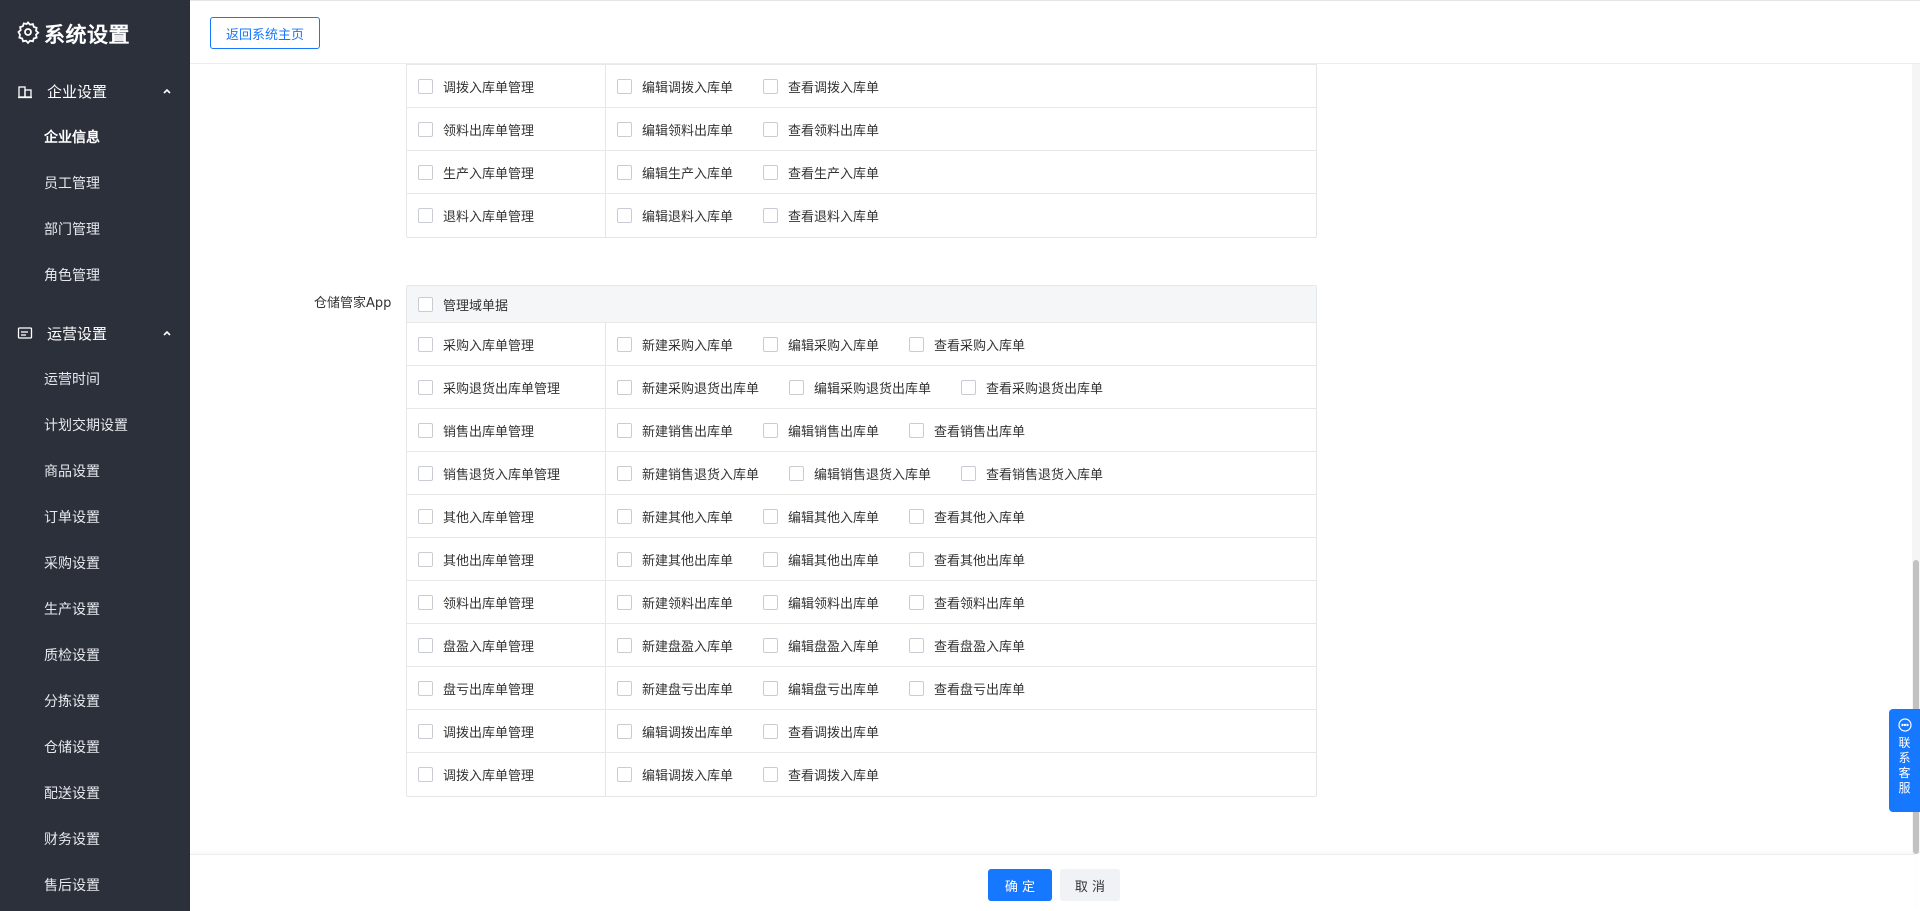  I want to click on sidebar-item-quality: 质检设置, so click(95, 655).